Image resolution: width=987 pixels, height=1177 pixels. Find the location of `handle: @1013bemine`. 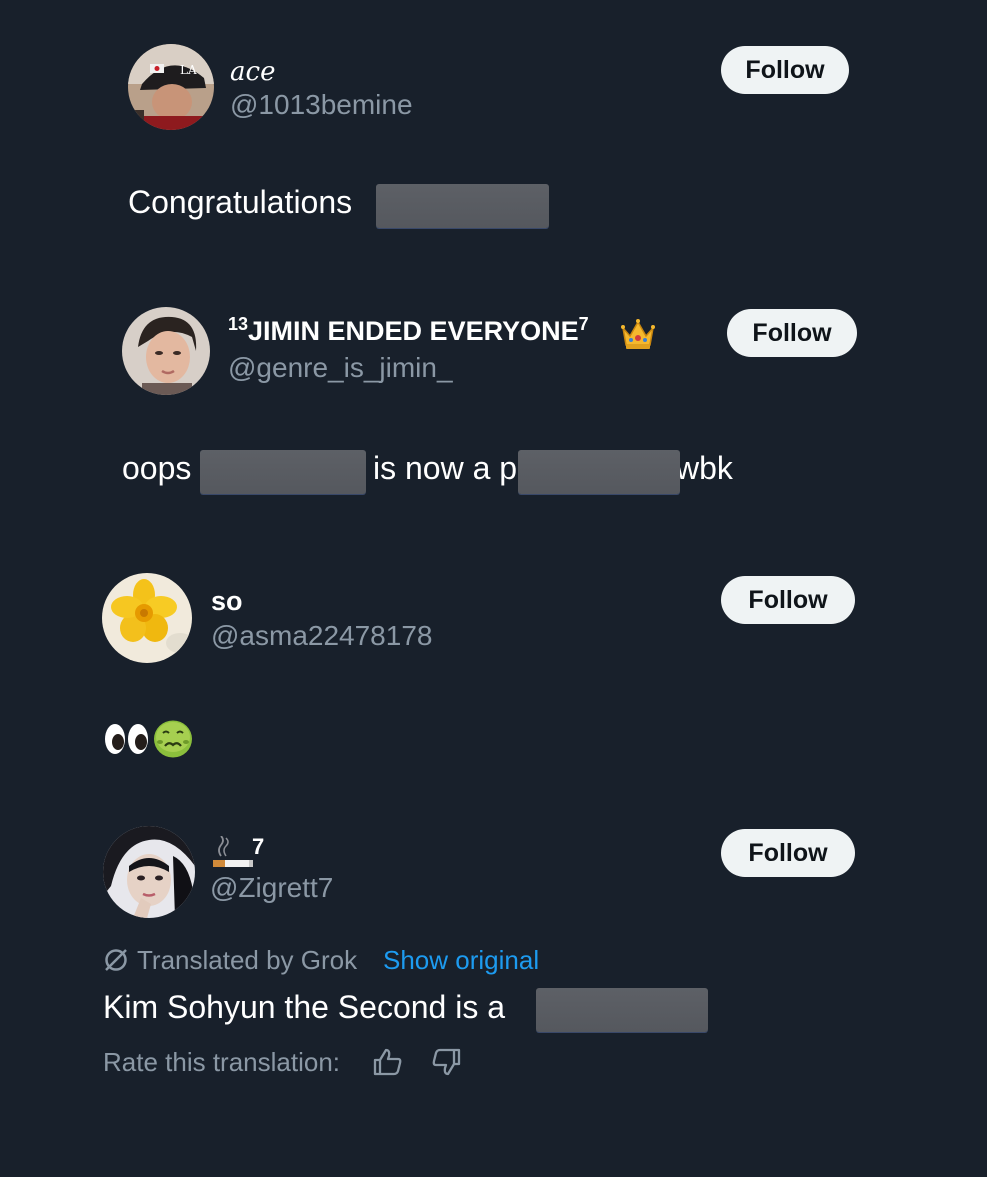

handle: @1013bemine is located at coordinates (321, 105).